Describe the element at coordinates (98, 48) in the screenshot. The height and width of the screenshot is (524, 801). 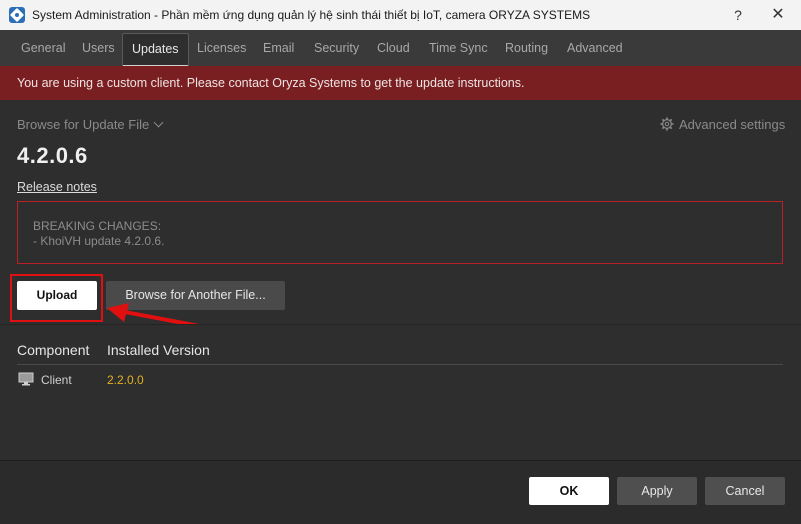
I see `tab-users: Users` at that location.